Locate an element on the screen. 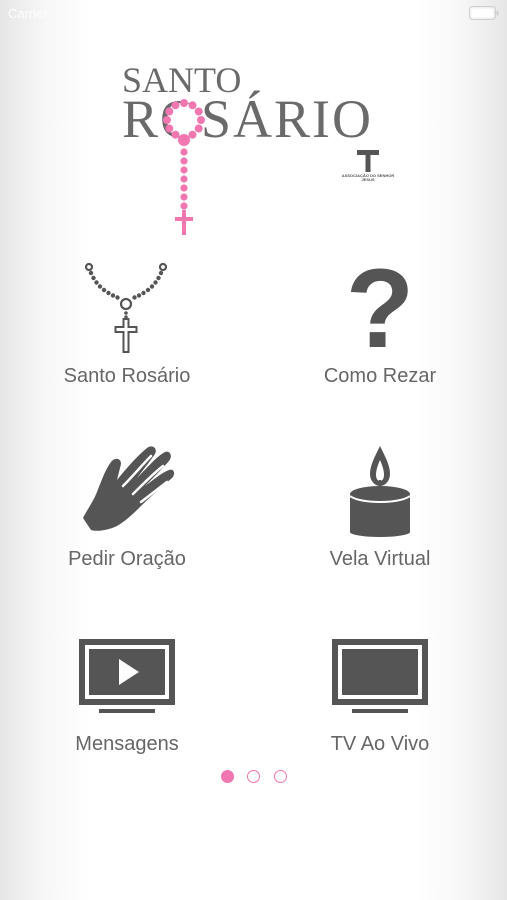 The height and width of the screenshot is (900, 507). page-indicator is located at coordinates (255, 777).